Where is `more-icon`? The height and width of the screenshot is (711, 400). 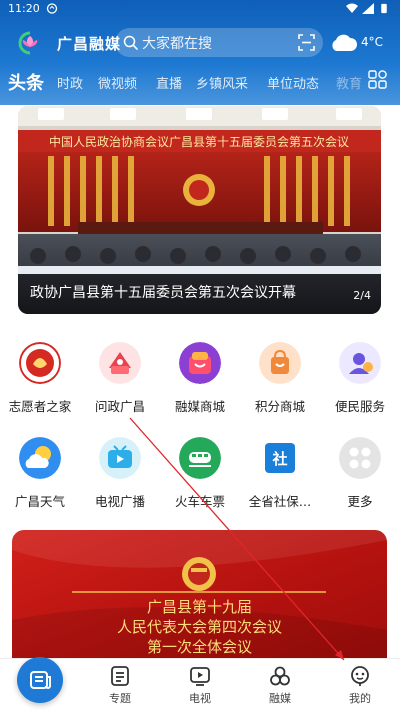 more-icon is located at coordinates (360, 458).